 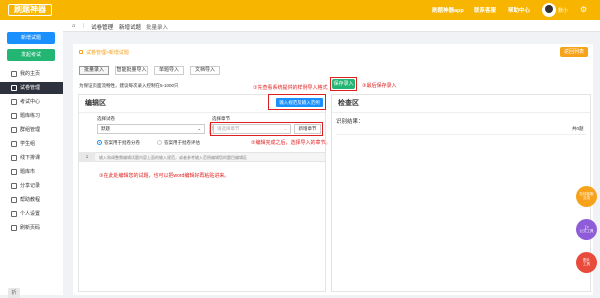 What do you see at coordinates (574, 52) in the screenshot?
I see `return-list-button: 返回列表` at bounding box center [574, 52].